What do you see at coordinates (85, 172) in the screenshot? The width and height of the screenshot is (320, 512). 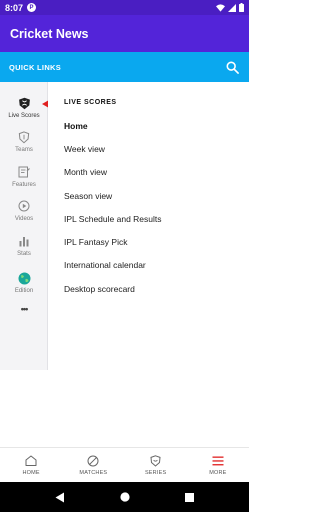 I see `menu-item-month-view: Month view` at bounding box center [85, 172].